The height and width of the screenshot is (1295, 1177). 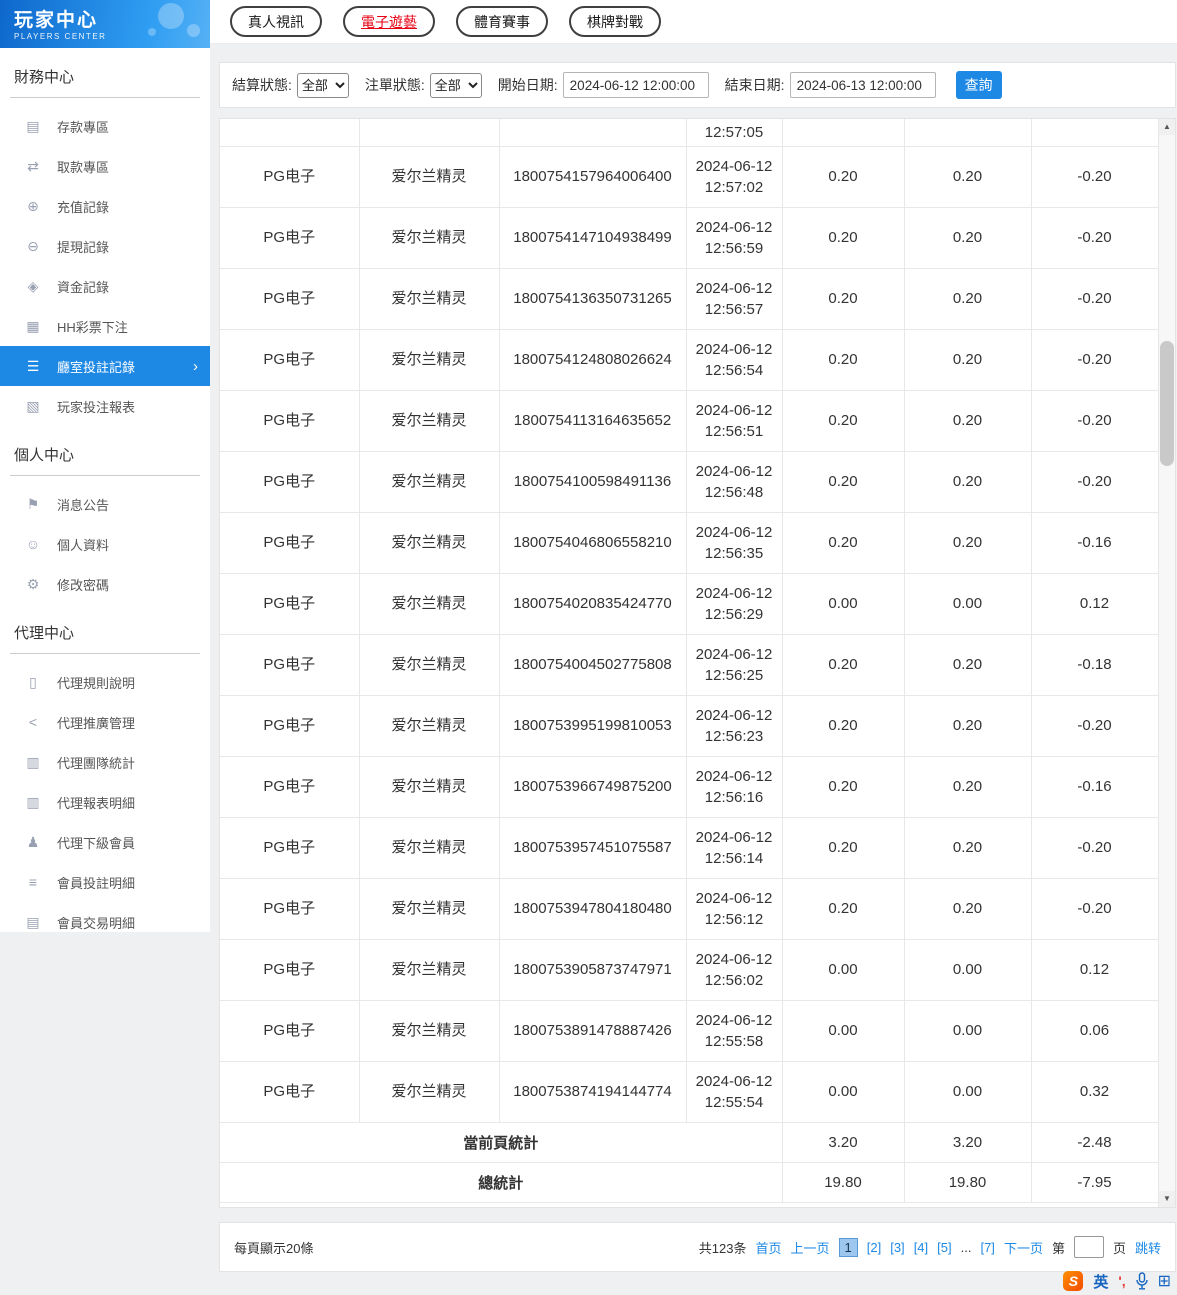 What do you see at coordinates (1073, 1281) in the screenshot?
I see `sogou-logo-icon: S` at bounding box center [1073, 1281].